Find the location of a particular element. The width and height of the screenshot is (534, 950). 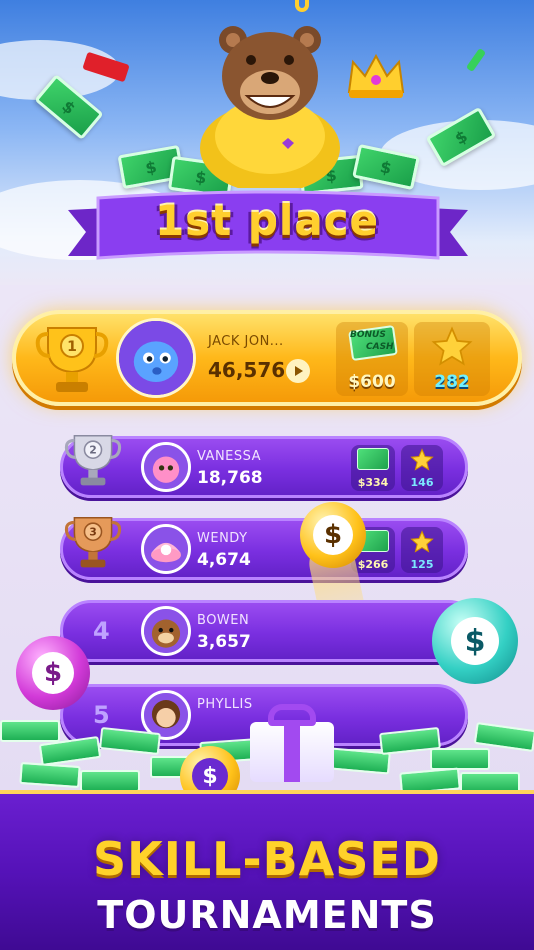

teal-bingo-ball: $ is located at coordinates (475, 641).